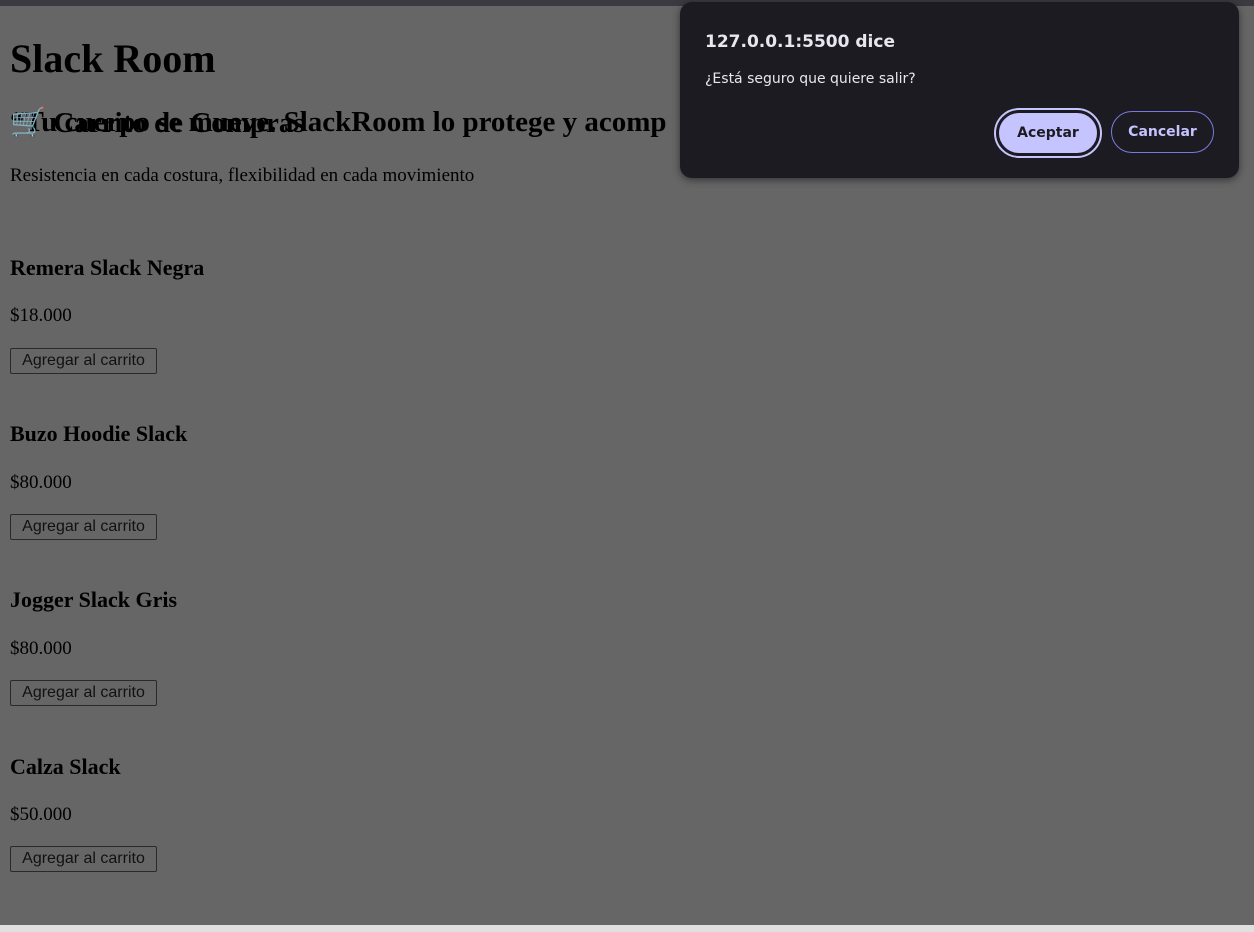 Image resolution: width=1254 pixels, height=932 pixels. I want to click on product-name: Jogger Slack Gris, so click(94, 599).